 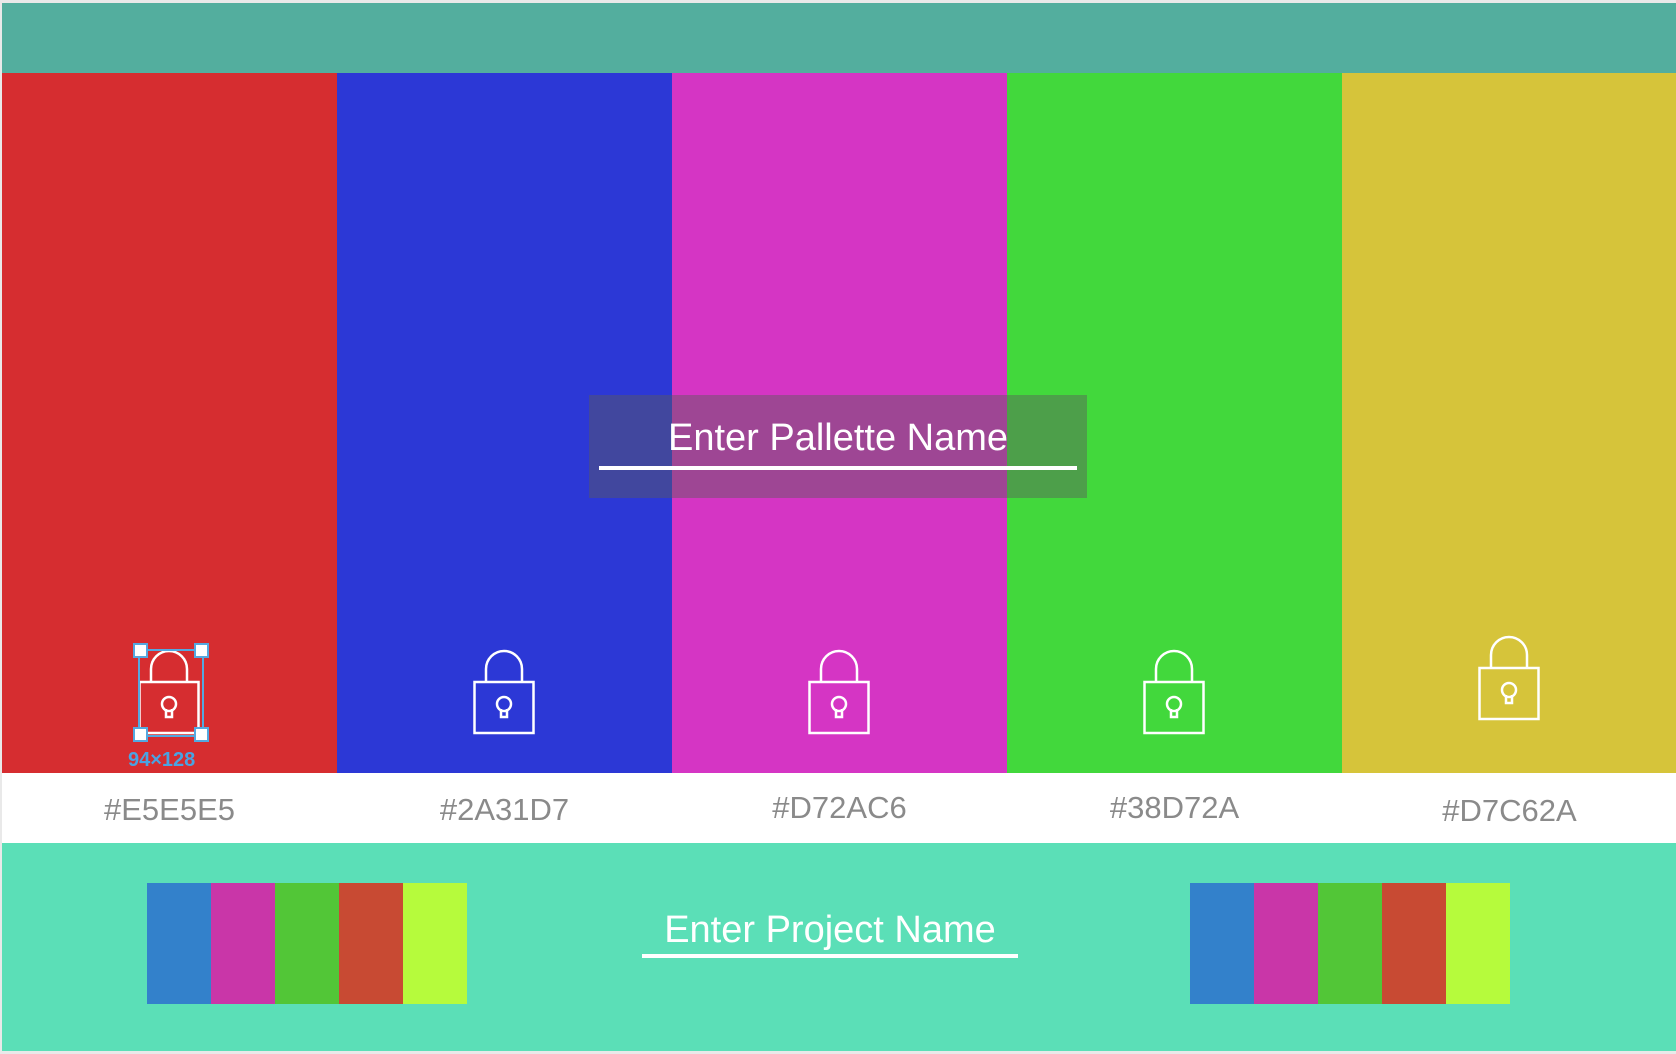 I want to click on hex-label-row: #E5E5E5 #2A31D7 #D72AC6 #38D72A #D7C62A, so click(x=839, y=808).